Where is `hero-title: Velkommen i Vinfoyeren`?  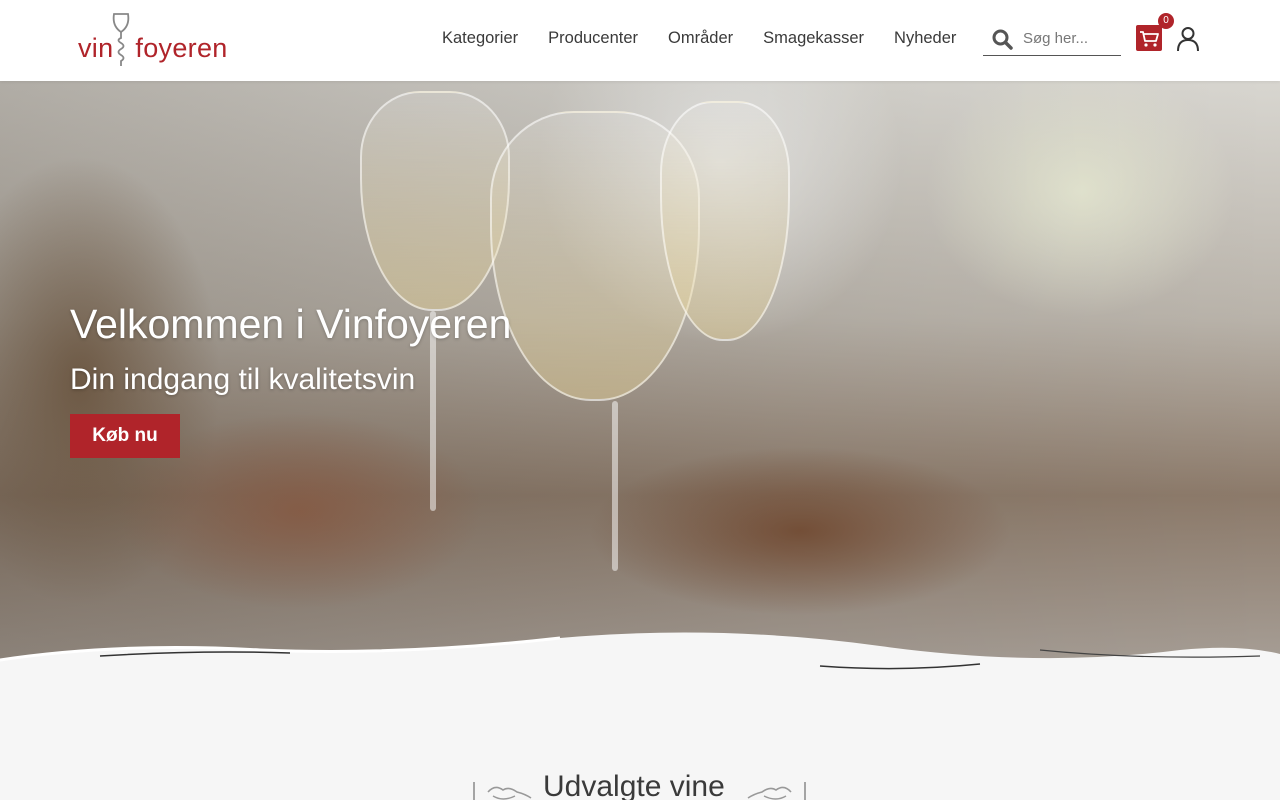 hero-title: Velkommen i Vinfoyeren is located at coordinates (291, 324).